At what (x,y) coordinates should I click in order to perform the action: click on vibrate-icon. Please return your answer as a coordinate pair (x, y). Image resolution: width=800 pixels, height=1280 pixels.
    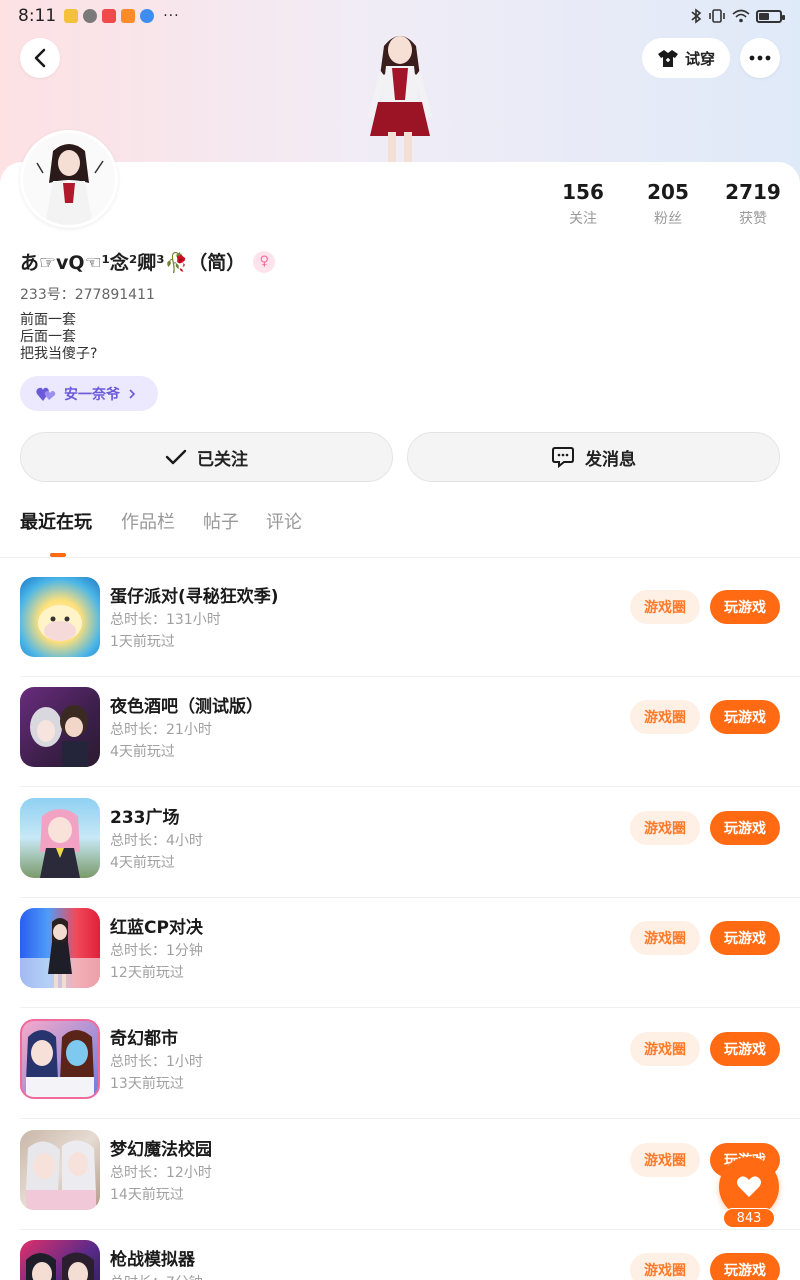
    Looking at the image, I should click on (717, 16).